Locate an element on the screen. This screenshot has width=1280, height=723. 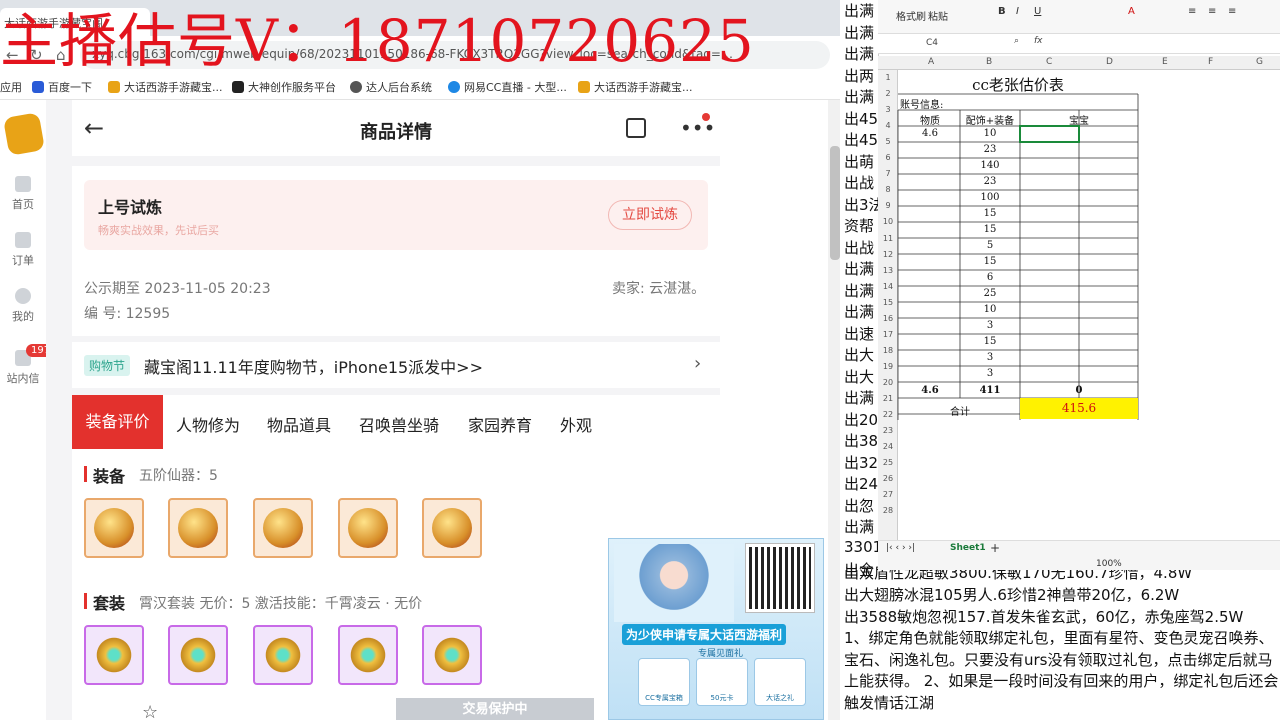
add-sheet-icon: + is located at coordinates (995, 548).